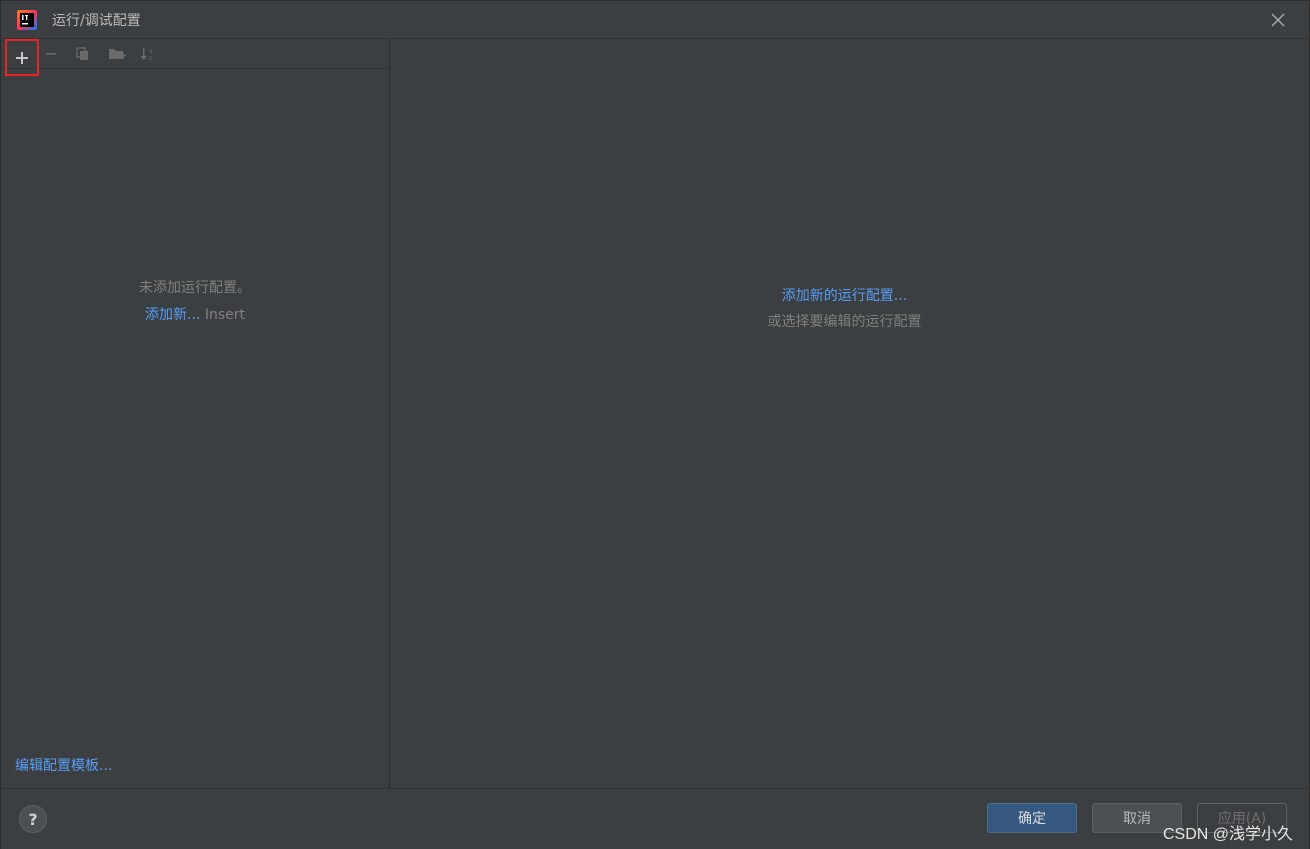 This screenshot has height=849, width=1310. I want to click on insert-shortcut-hint: Insert, so click(224, 315).